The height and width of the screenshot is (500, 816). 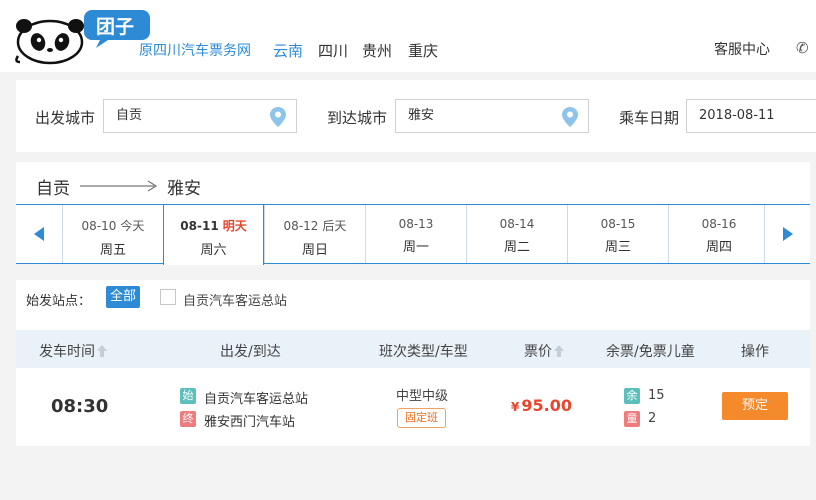 I want to click on customer-service-link: 客服中心, so click(x=742, y=49).